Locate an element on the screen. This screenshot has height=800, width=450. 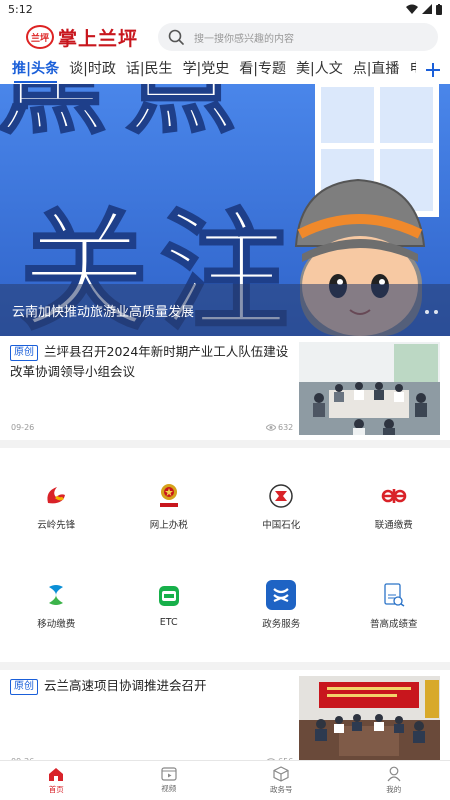
yunling-pioneer-icon is located at coordinates (56, 496).